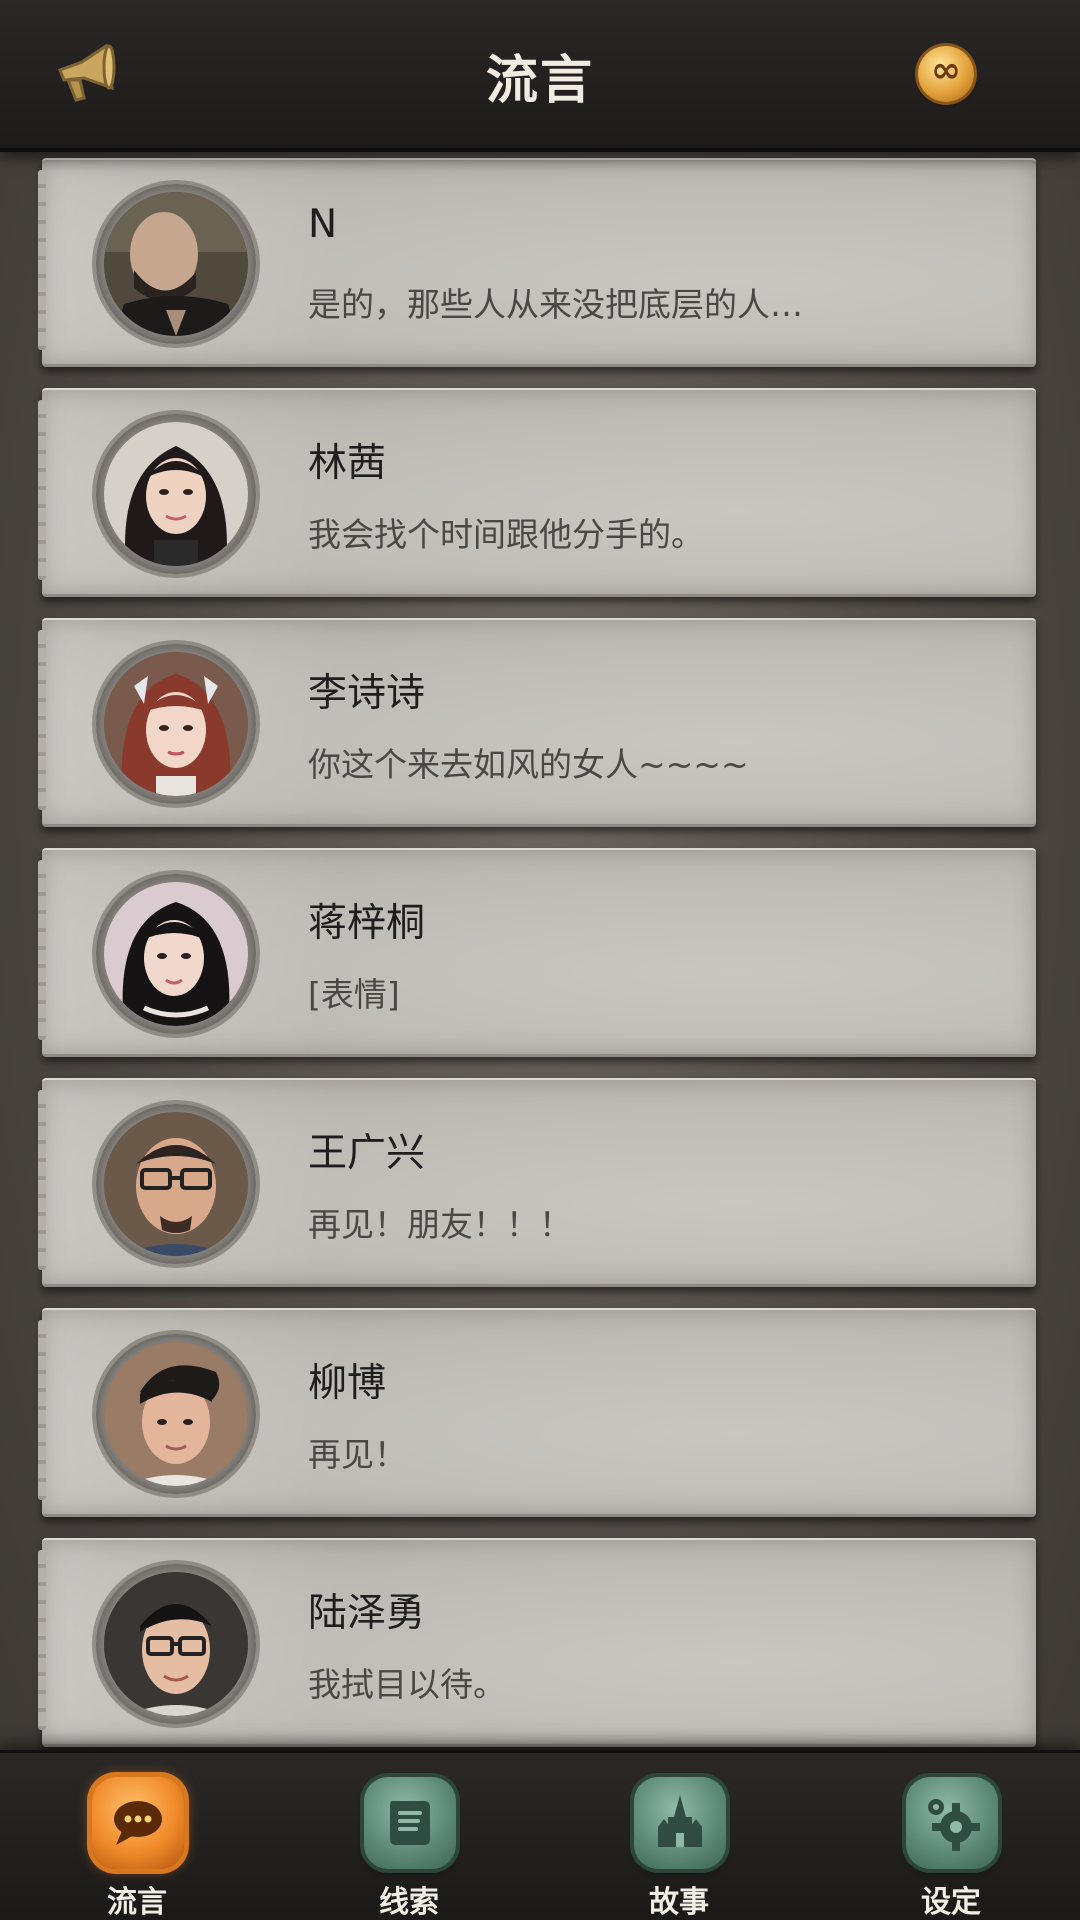  I want to click on message-preview: 再见！朋友！！！, so click(440, 1224).